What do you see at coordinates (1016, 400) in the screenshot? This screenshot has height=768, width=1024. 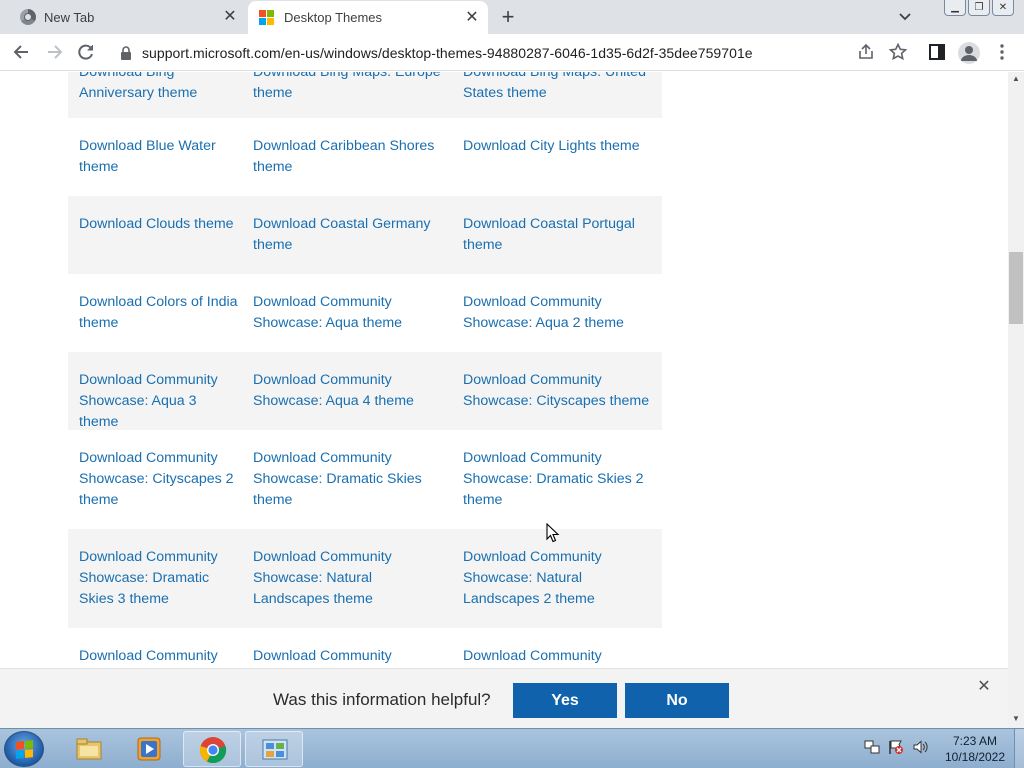 I see `vertical-scrollbar` at bounding box center [1016, 400].